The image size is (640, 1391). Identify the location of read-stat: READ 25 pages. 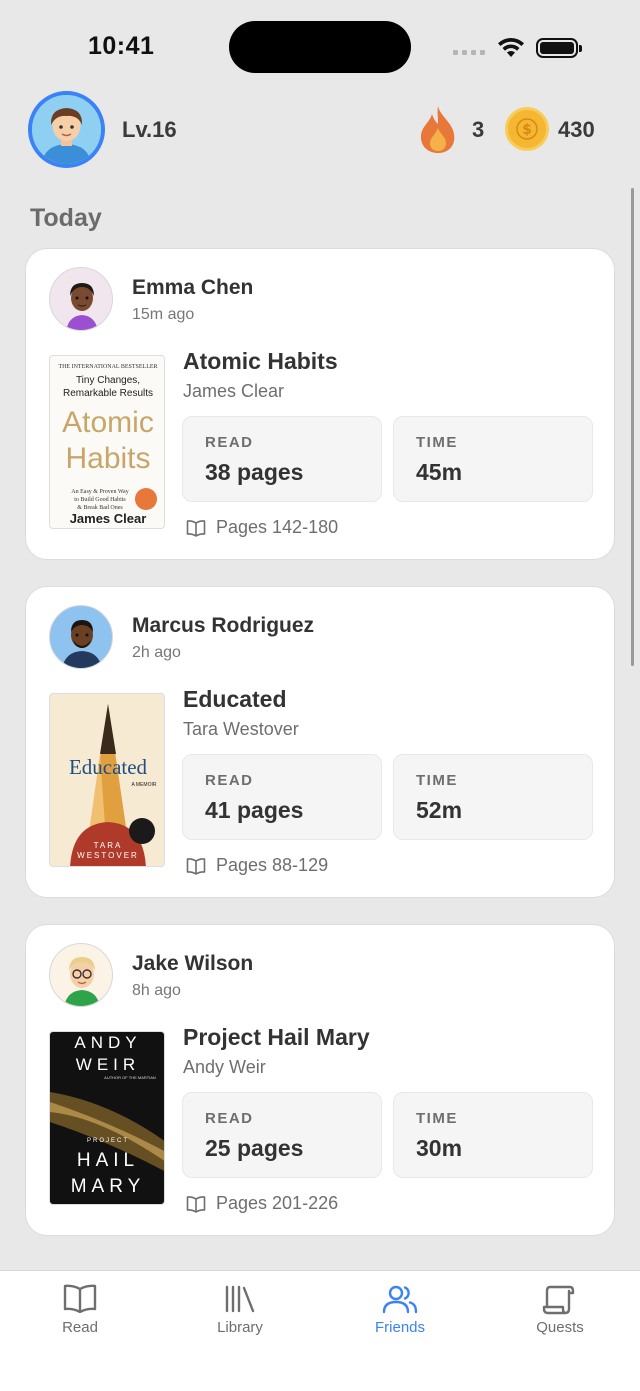
(282, 1135).